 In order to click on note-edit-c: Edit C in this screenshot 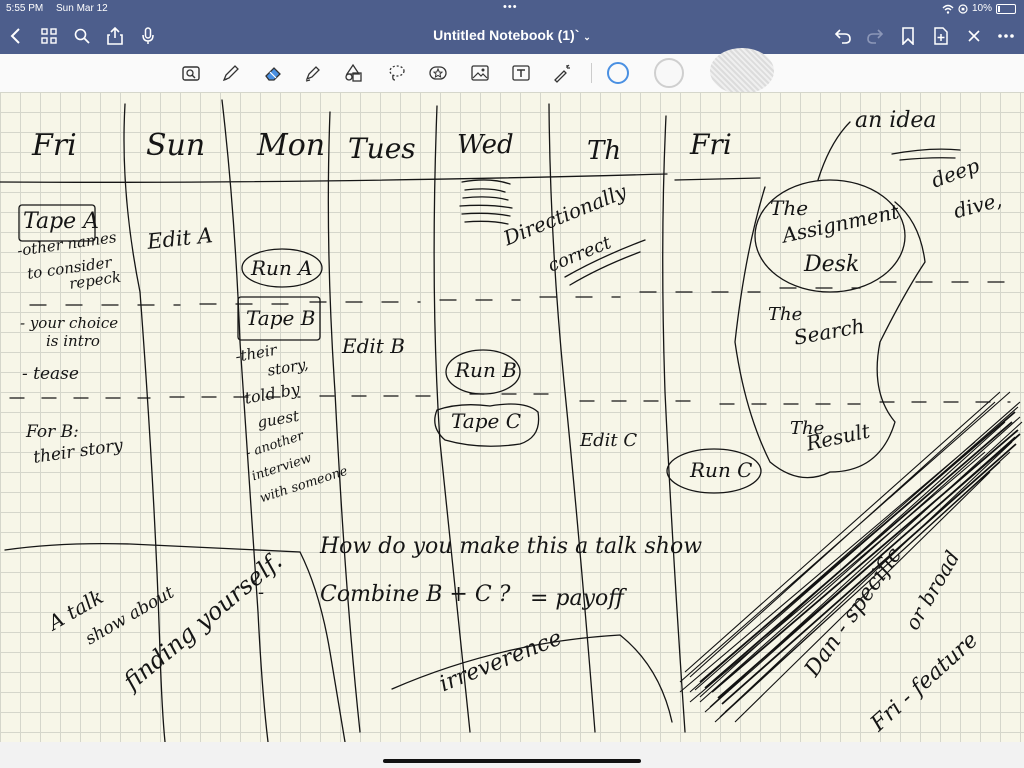, I will do `click(609, 440)`.